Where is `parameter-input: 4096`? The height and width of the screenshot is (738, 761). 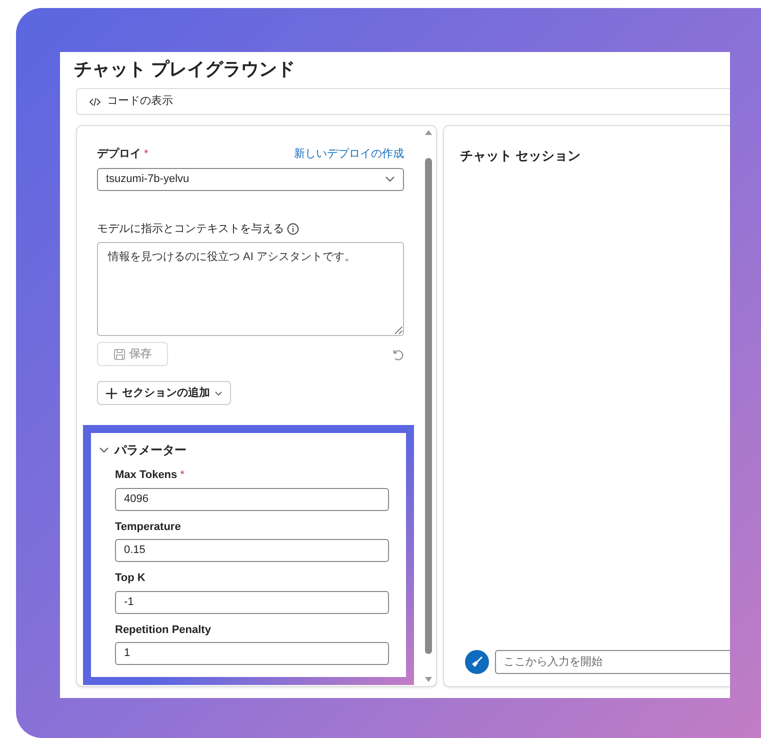
parameter-input: 4096 is located at coordinates (252, 499).